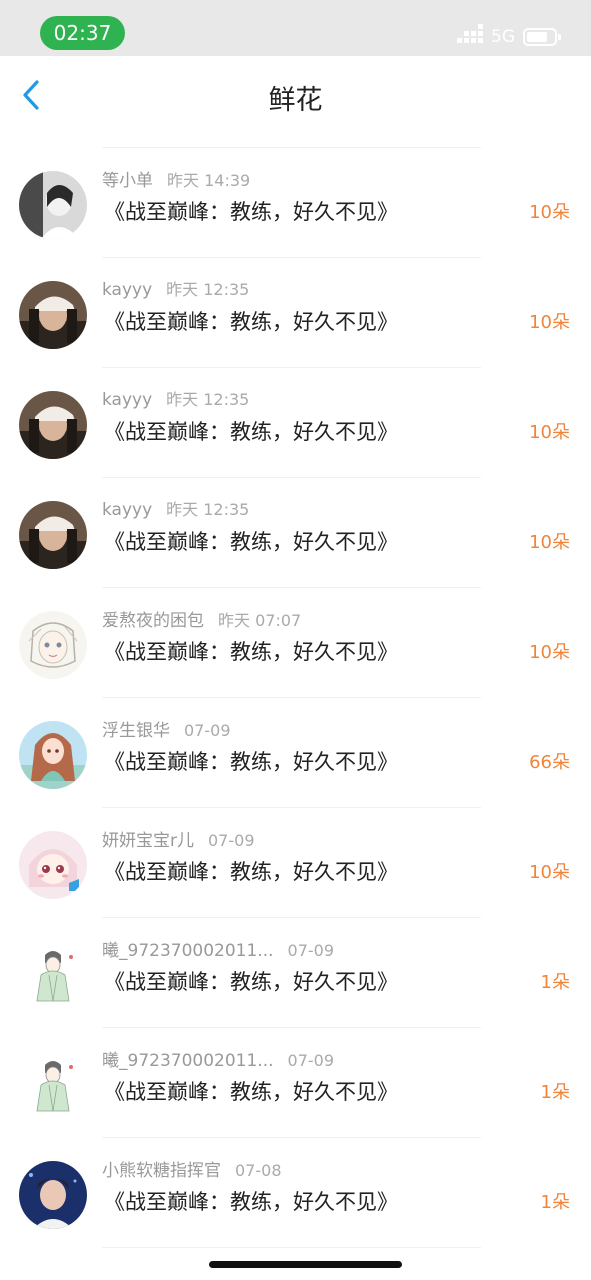 The width and height of the screenshot is (591, 1280). Describe the element at coordinates (161, 1171) in the screenshot. I see `user-name: 小熊软糖指挥官` at that location.